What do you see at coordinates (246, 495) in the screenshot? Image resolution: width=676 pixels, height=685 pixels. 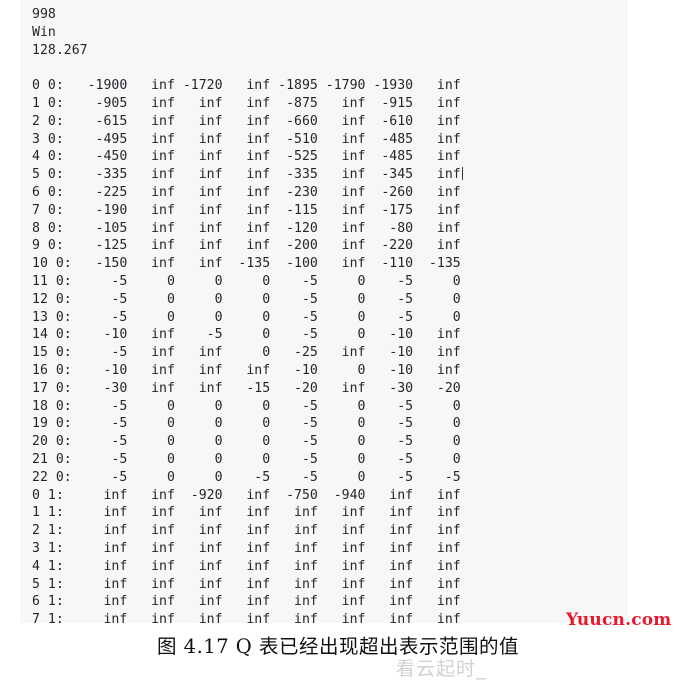 I see `console-row-0-1-: 0 1: inf inf -920 inf -750 -940 inf inf` at bounding box center [246, 495].